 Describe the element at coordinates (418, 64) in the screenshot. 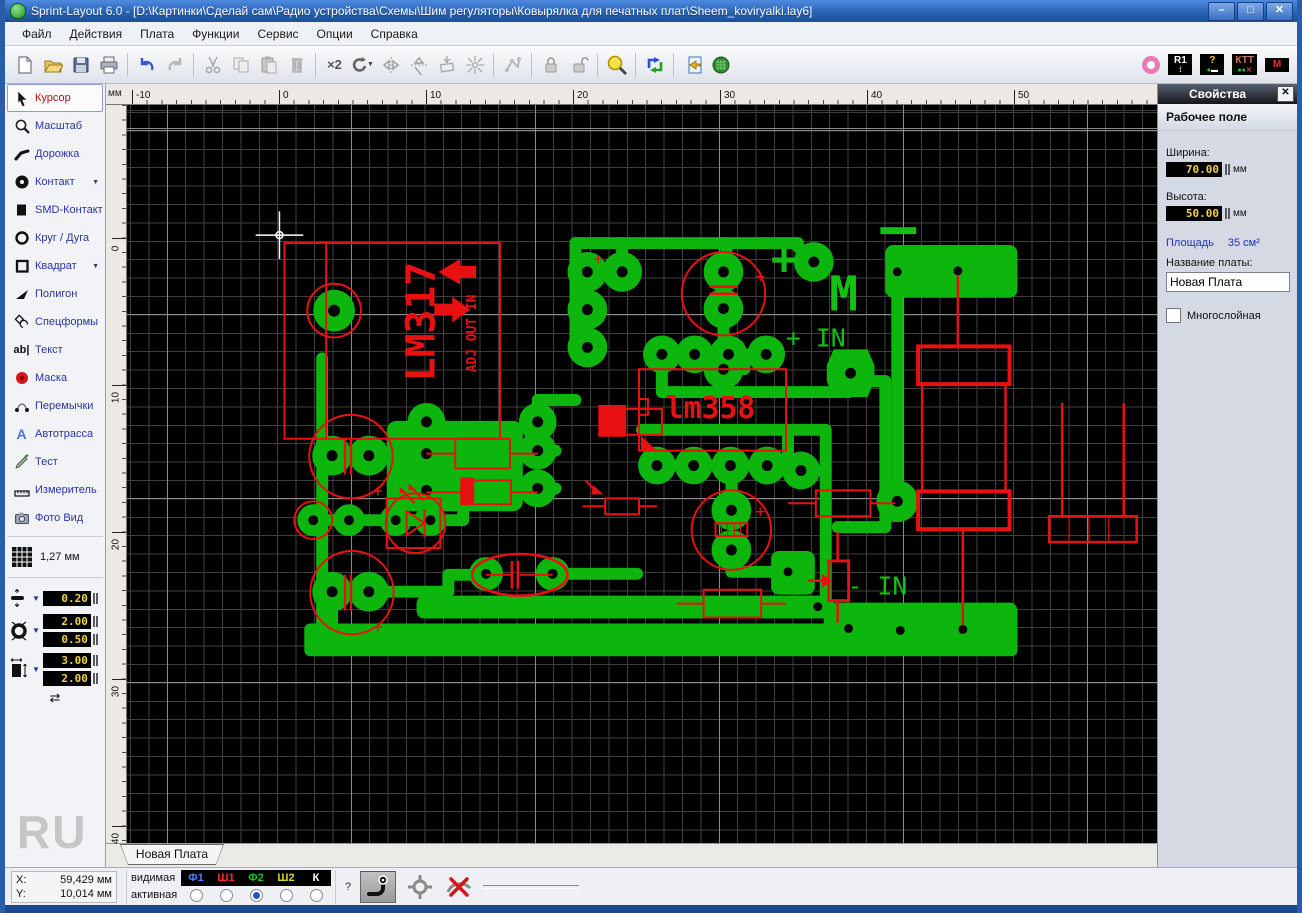

I see `mirror-vertical-button` at that location.